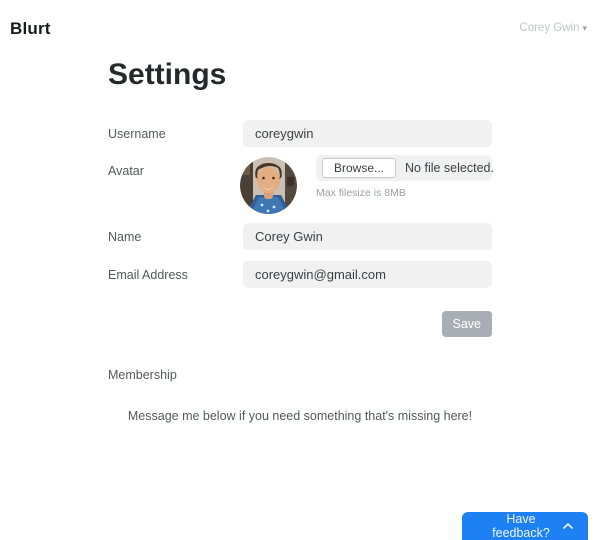  Describe the element at coordinates (367, 133) in the screenshot. I see `username-input` at that location.